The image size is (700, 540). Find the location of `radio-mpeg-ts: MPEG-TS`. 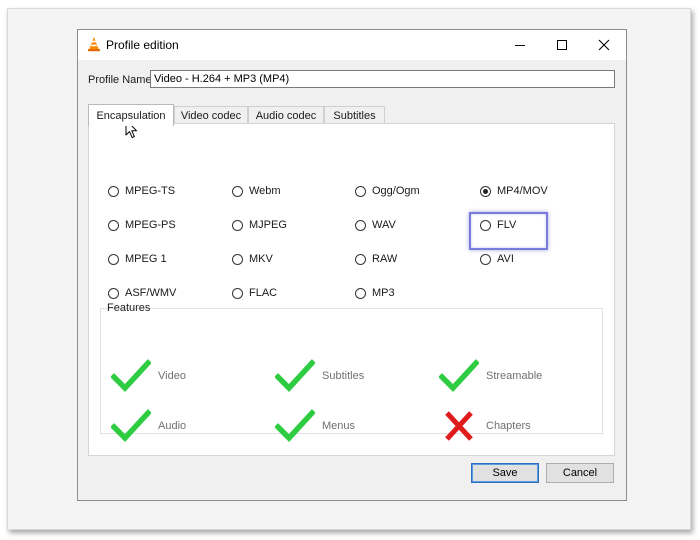

radio-mpeg-ts: MPEG-TS is located at coordinates (141, 191).